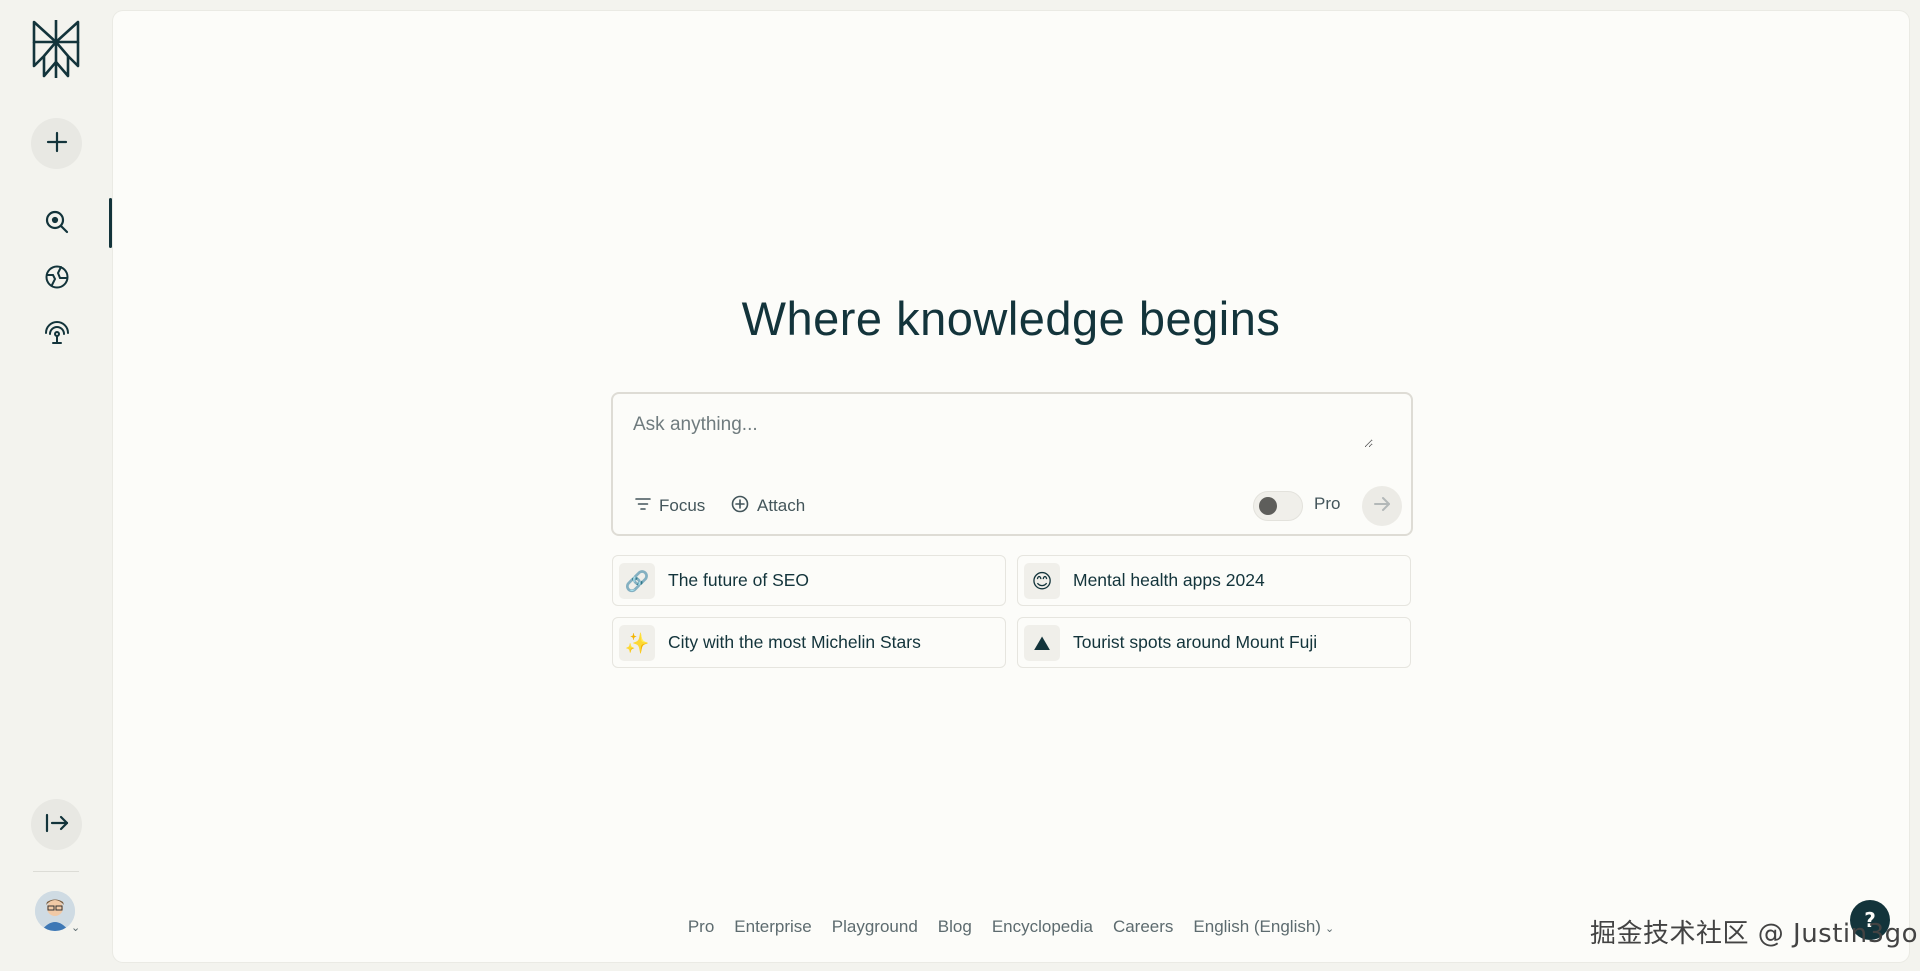 This screenshot has height=971, width=1920. I want to click on expand-sidebar-icon, so click(57, 825).